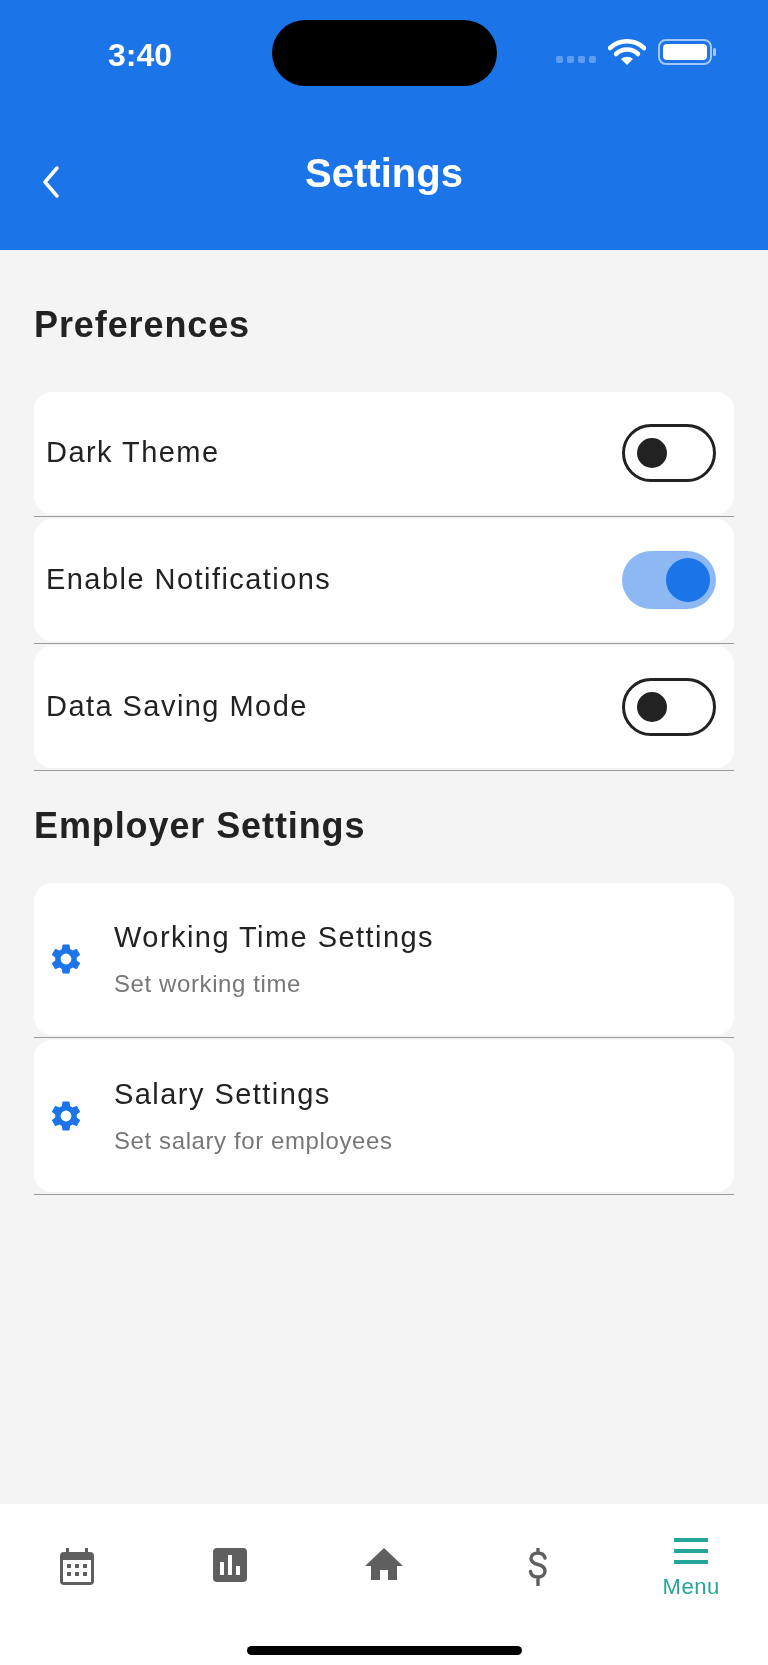 The height and width of the screenshot is (1665, 768). What do you see at coordinates (140, 55) in the screenshot?
I see `status-time: 3:40` at bounding box center [140, 55].